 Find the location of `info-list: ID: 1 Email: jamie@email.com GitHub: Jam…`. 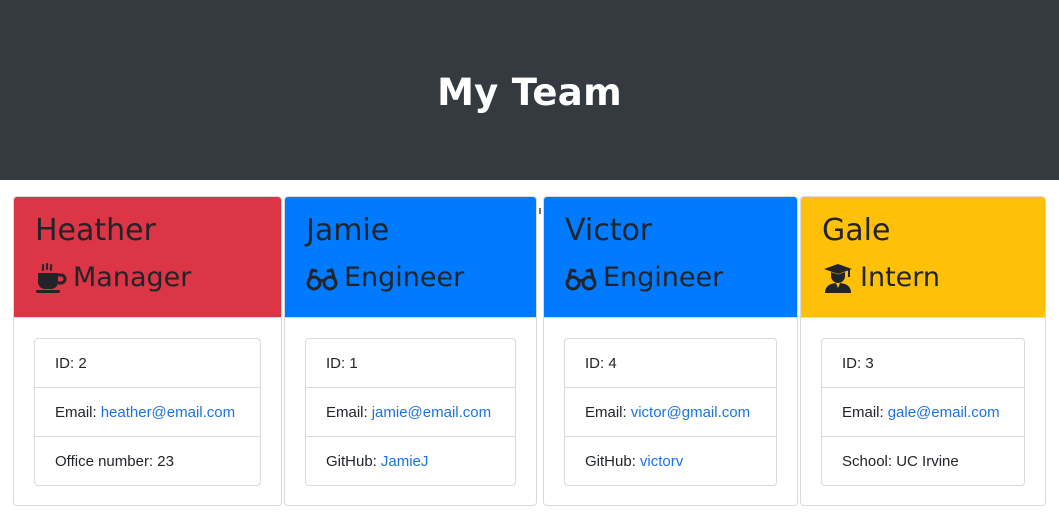

info-list: ID: 1 Email: jamie@email.com GitHub: Jam… is located at coordinates (410, 412).